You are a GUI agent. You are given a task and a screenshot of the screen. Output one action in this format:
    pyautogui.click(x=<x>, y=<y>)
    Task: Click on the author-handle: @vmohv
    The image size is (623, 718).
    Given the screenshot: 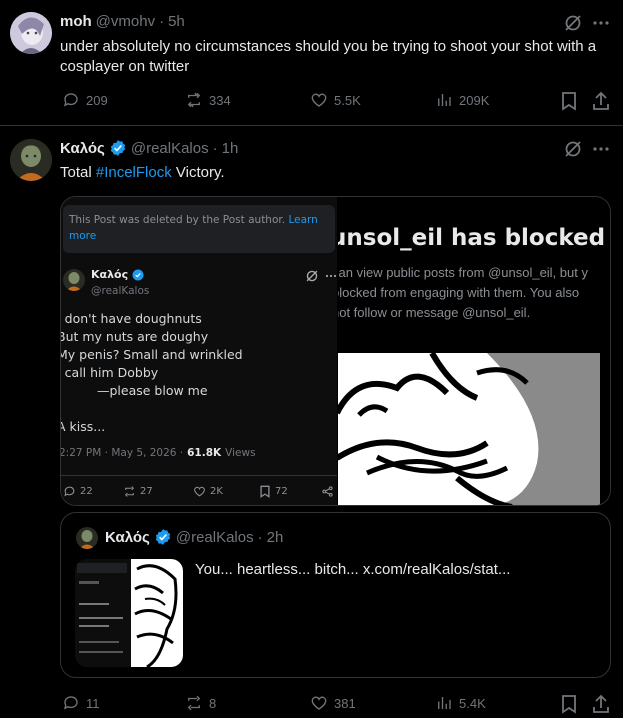 What is the action you would take?
    pyautogui.click(x=125, y=21)
    